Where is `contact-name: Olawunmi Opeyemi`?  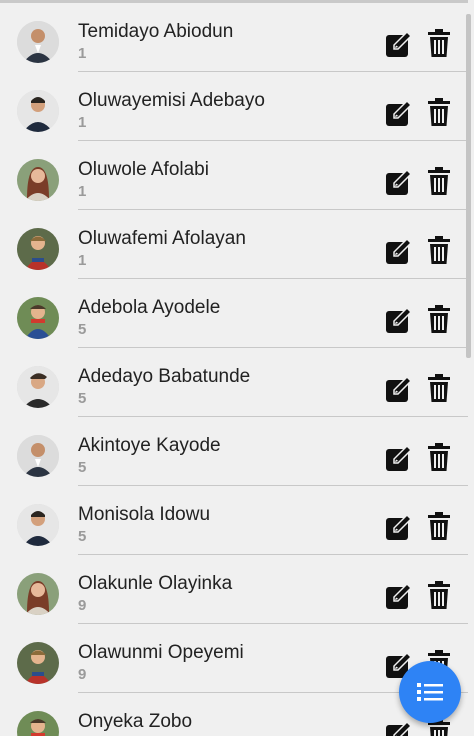
contact-name: Olawunmi Opeyemi is located at coordinates (161, 652).